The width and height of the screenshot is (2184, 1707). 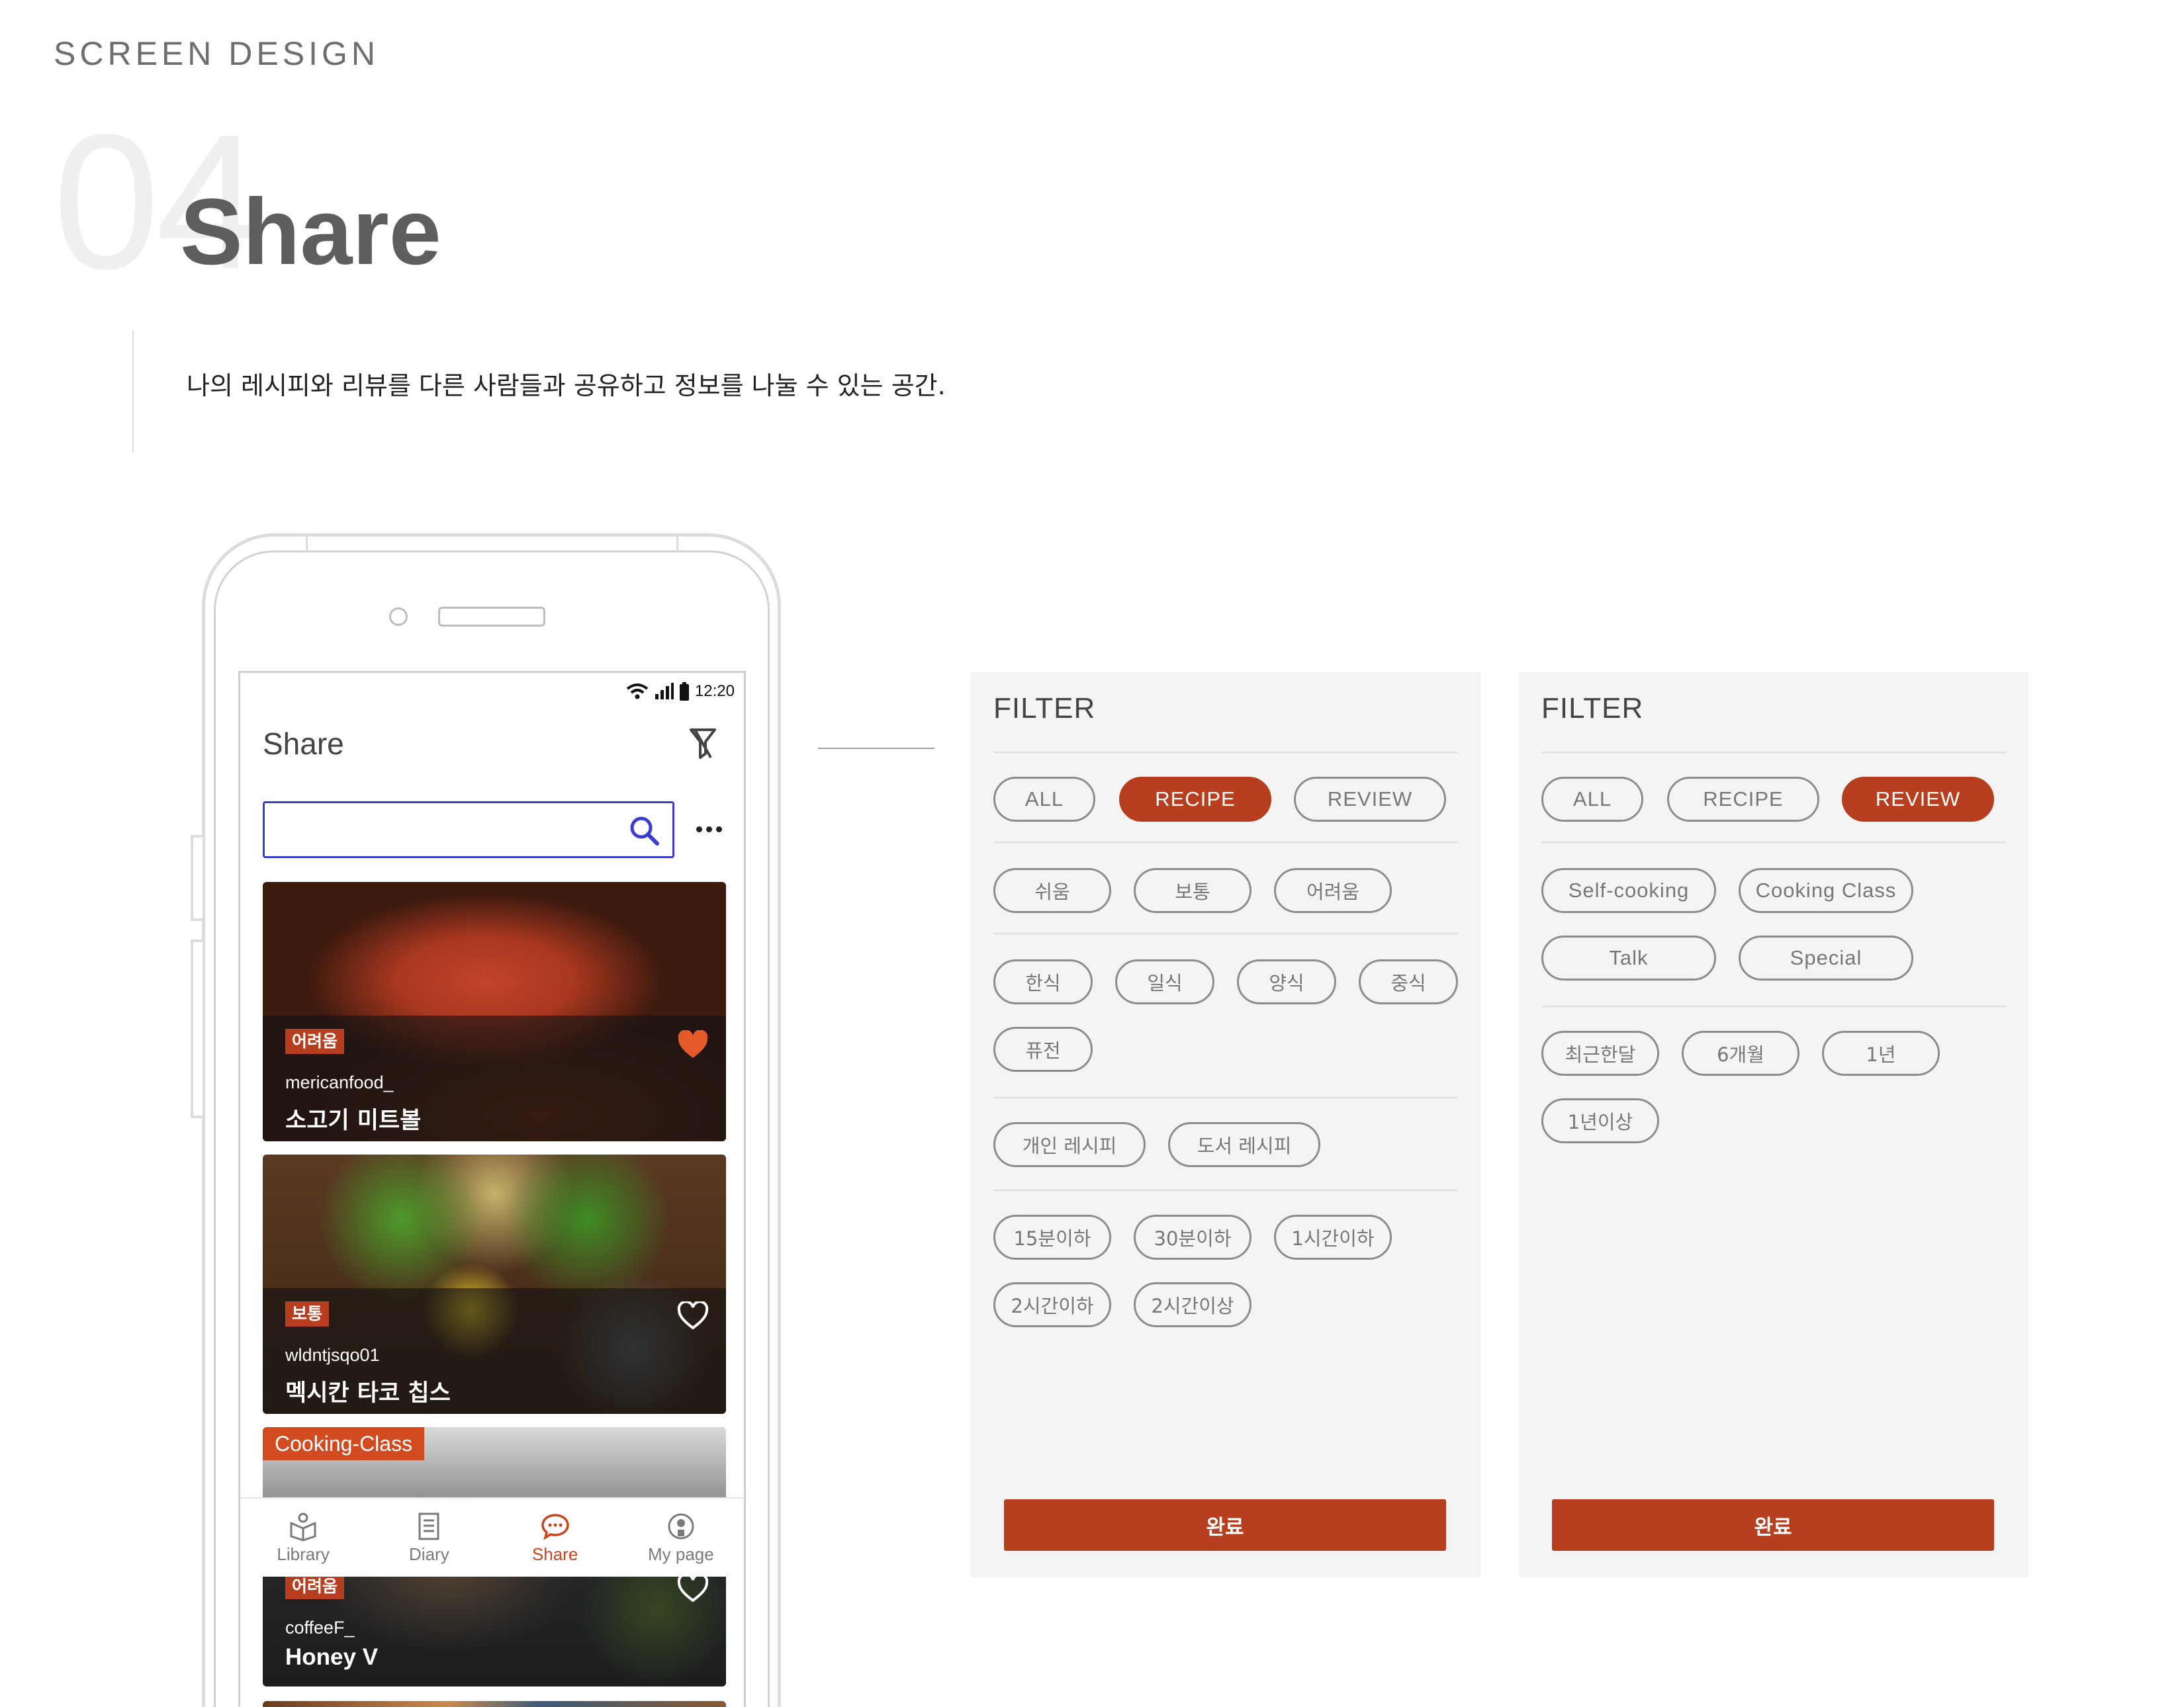 What do you see at coordinates (303, 1526) in the screenshot?
I see `library-icon` at bounding box center [303, 1526].